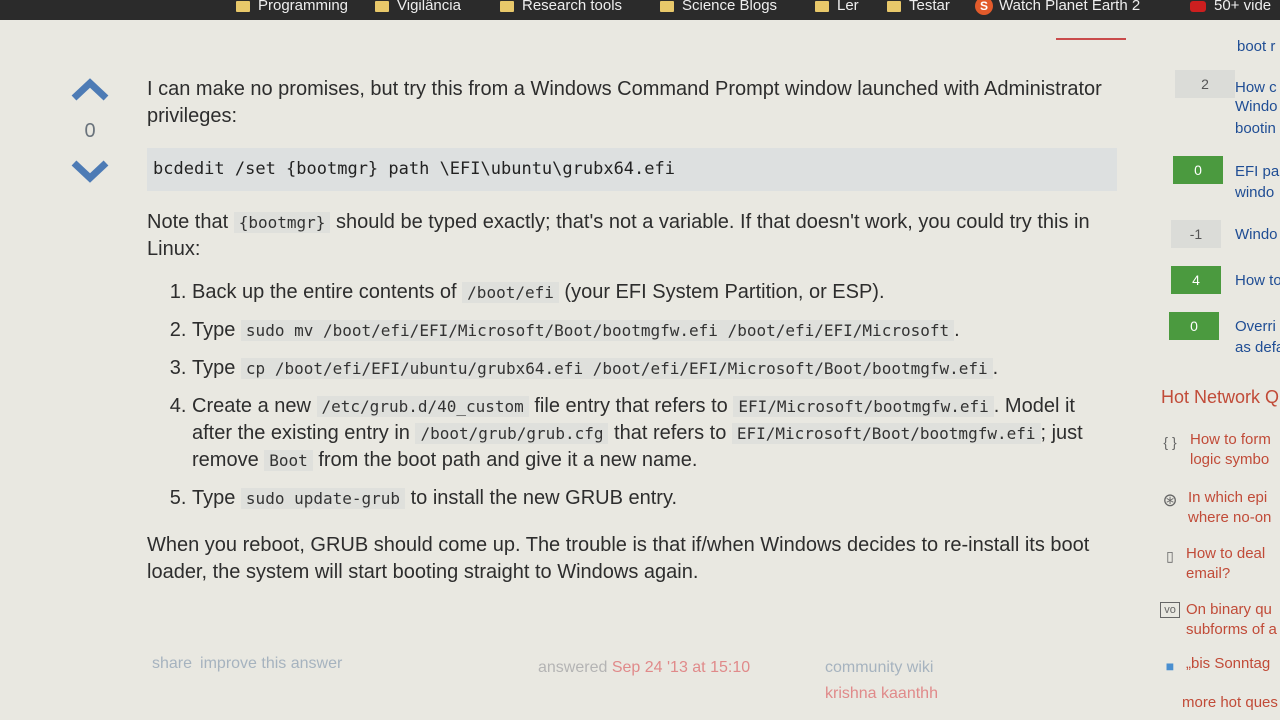  I want to click on vote-controls: 0, so click(90, 130).